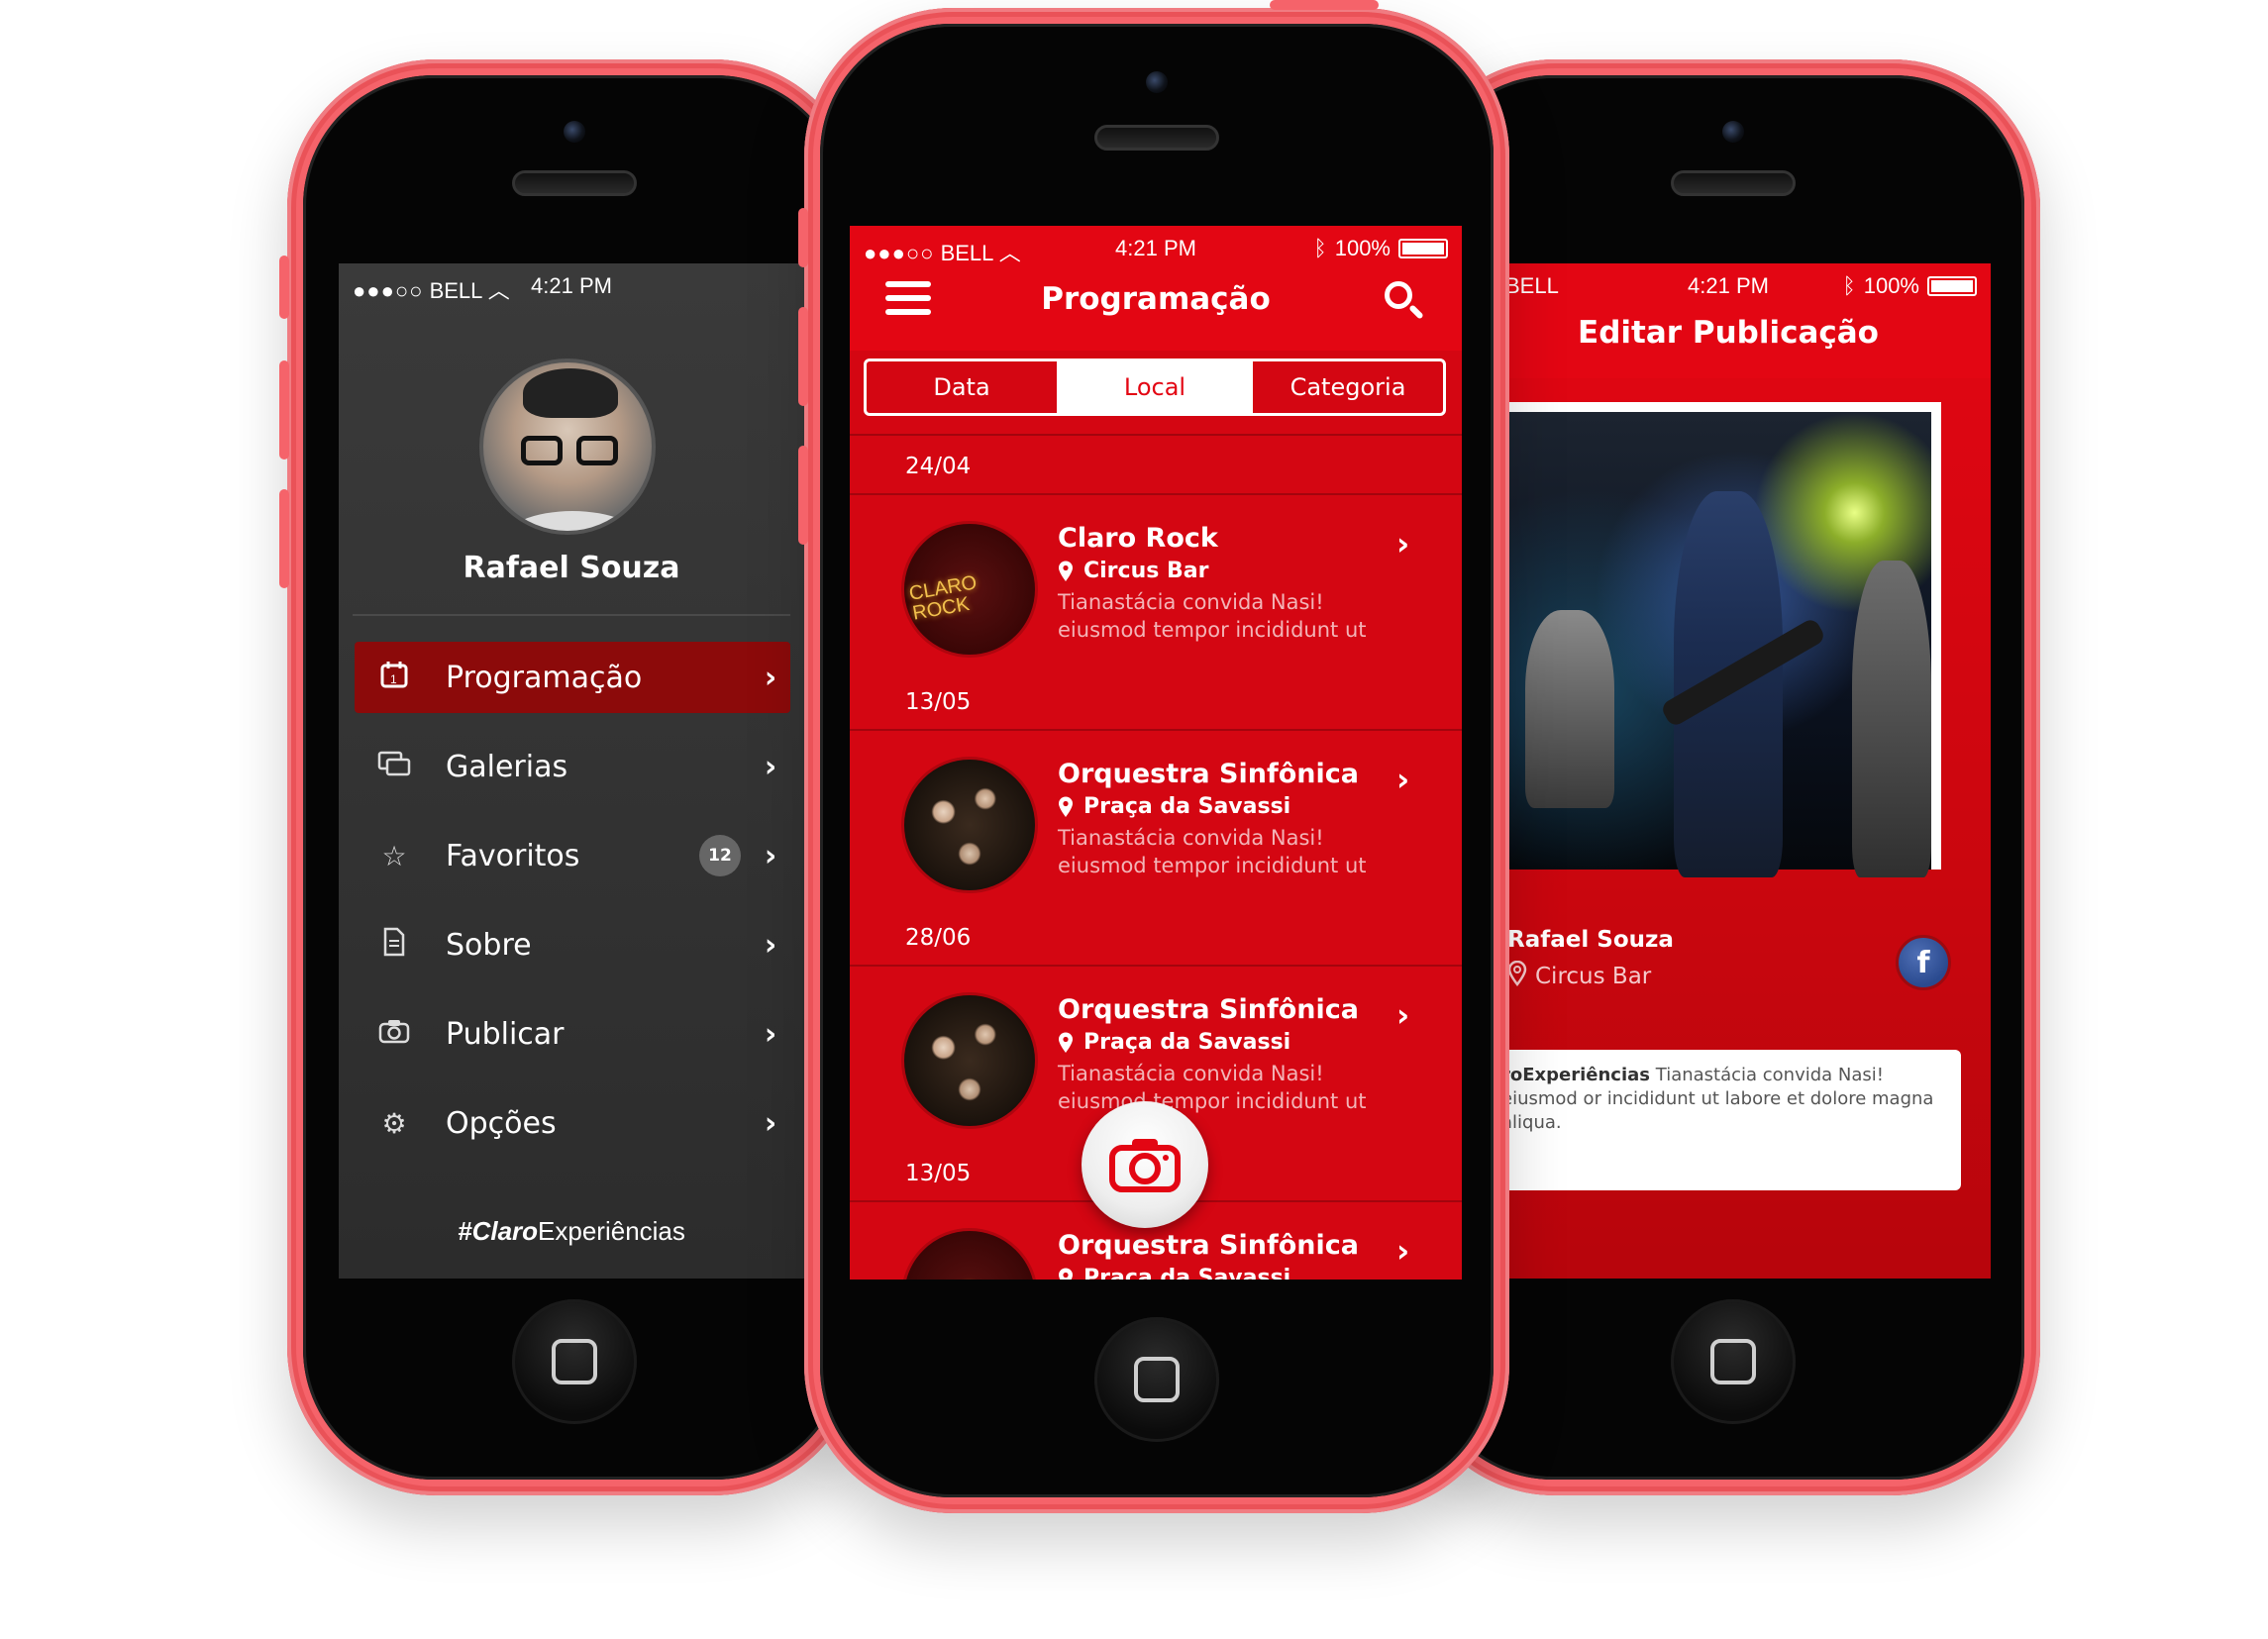 This screenshot has width=2268, height=1639. I want to click on page-title: Editar Publicação, so click(1728, 333).